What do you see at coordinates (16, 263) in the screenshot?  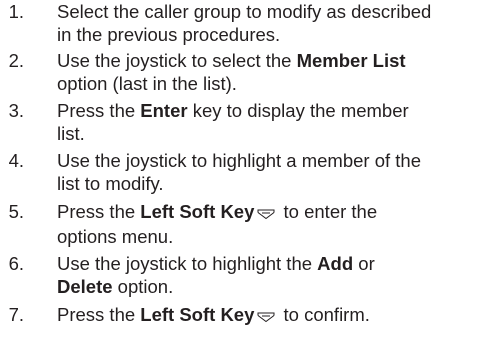 I see `step-number: 6.` at bounding box center [16, 263].